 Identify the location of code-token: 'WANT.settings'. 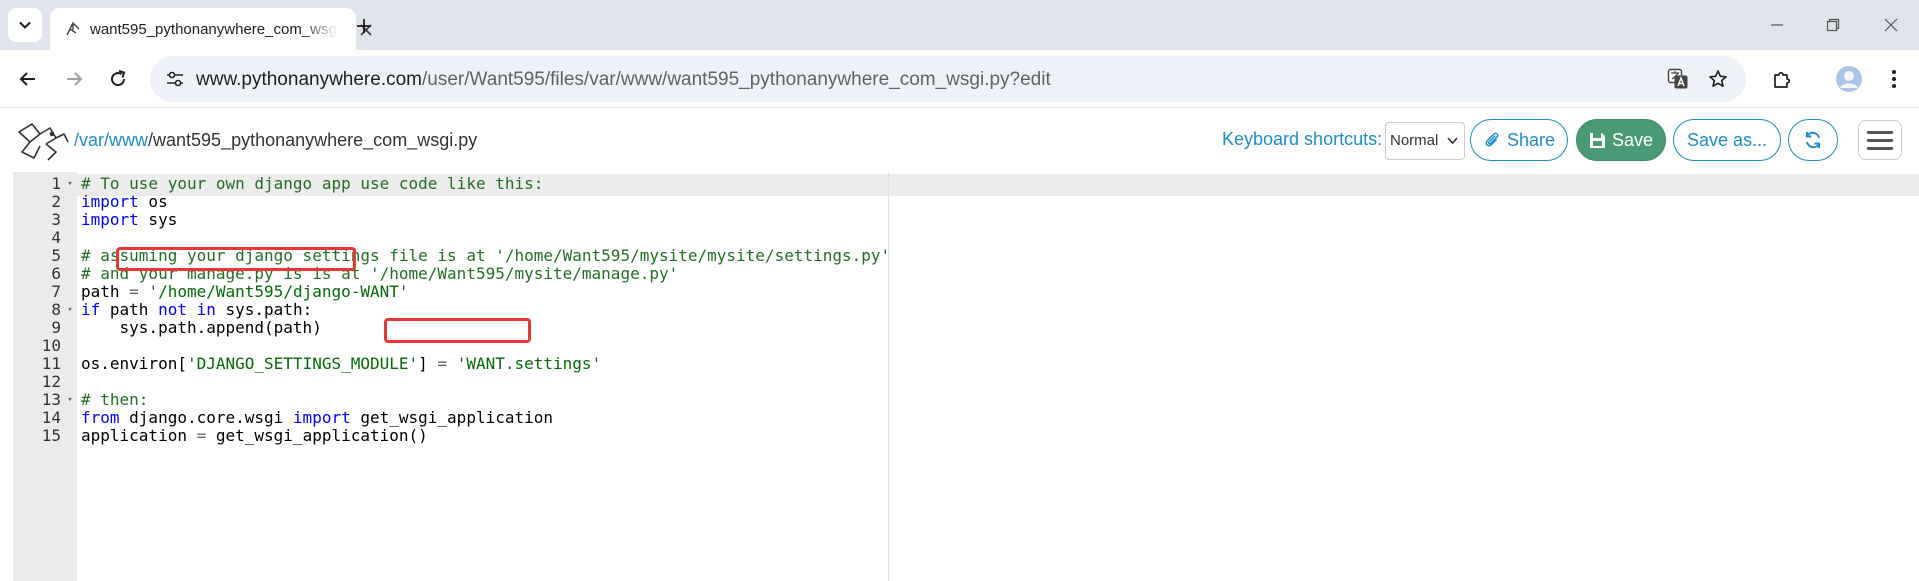
(529, 363).